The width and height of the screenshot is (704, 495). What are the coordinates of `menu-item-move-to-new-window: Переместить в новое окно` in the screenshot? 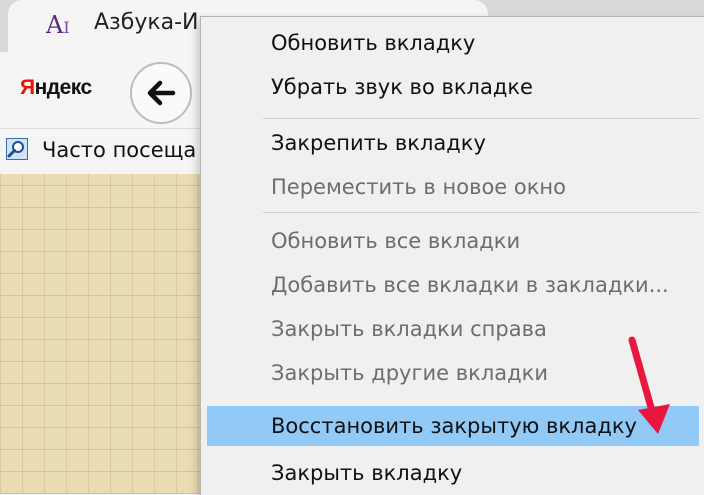 It's located at (453, 187).